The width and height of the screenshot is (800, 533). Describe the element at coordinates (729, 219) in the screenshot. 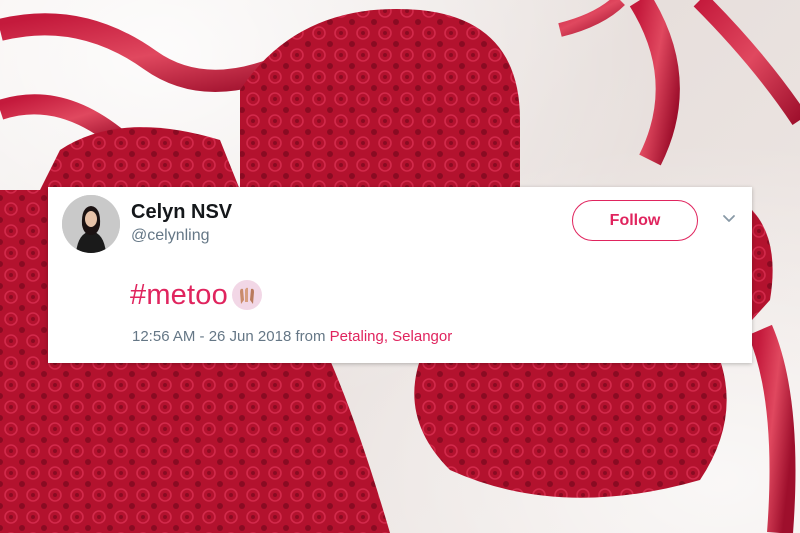

I see `chevron-down-icon` at that location.